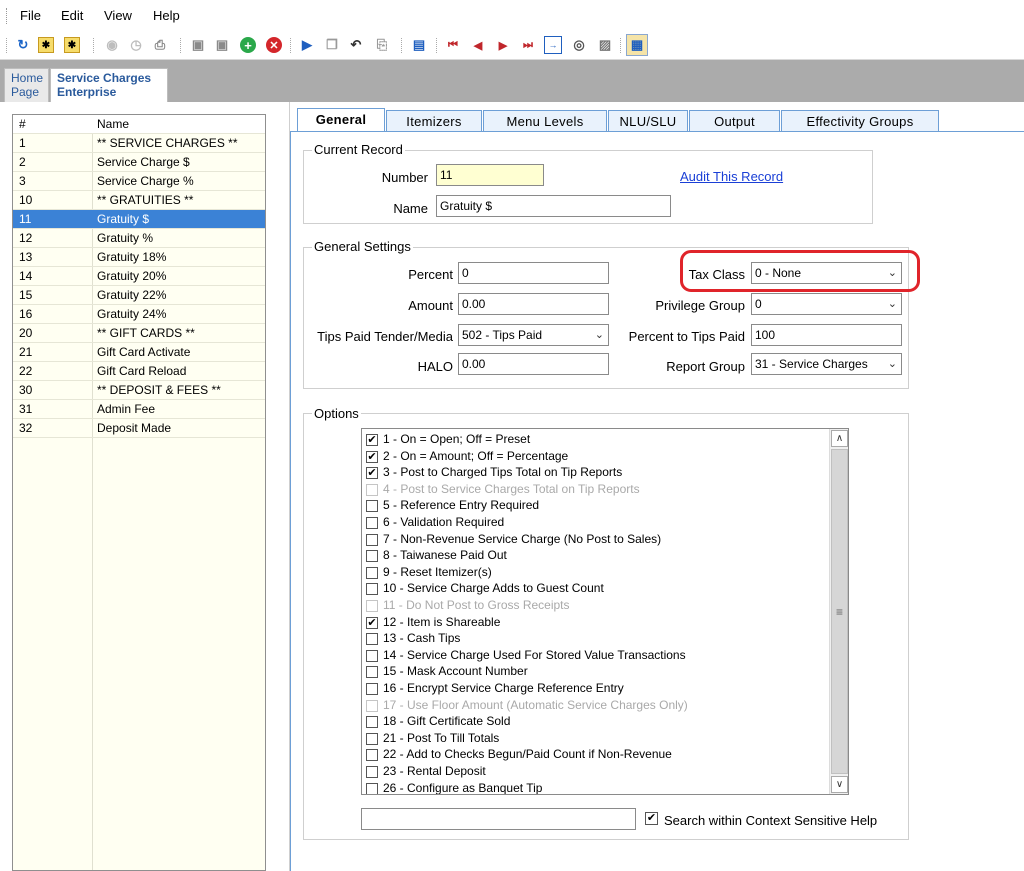  What do you see at coordinates (198, 45) in the screenshot?
I see `save-icon: ▣` at bounding box center [198, 45].